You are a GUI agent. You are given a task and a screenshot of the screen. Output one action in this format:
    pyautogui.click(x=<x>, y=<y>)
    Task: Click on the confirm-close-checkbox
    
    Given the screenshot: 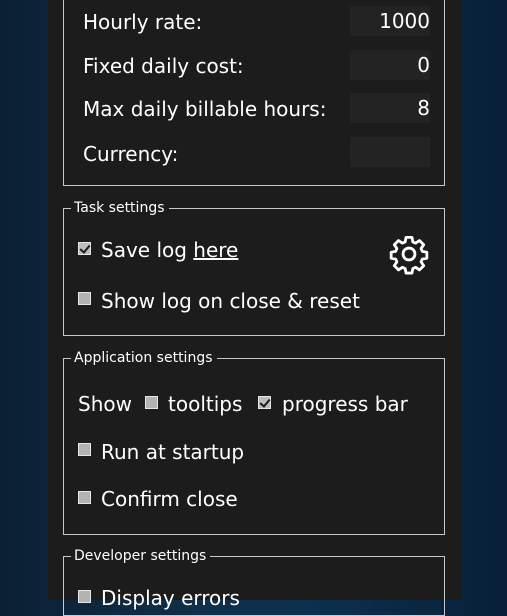 What is the action you would take?
    pyautogui.click(x=84, y=497)
    